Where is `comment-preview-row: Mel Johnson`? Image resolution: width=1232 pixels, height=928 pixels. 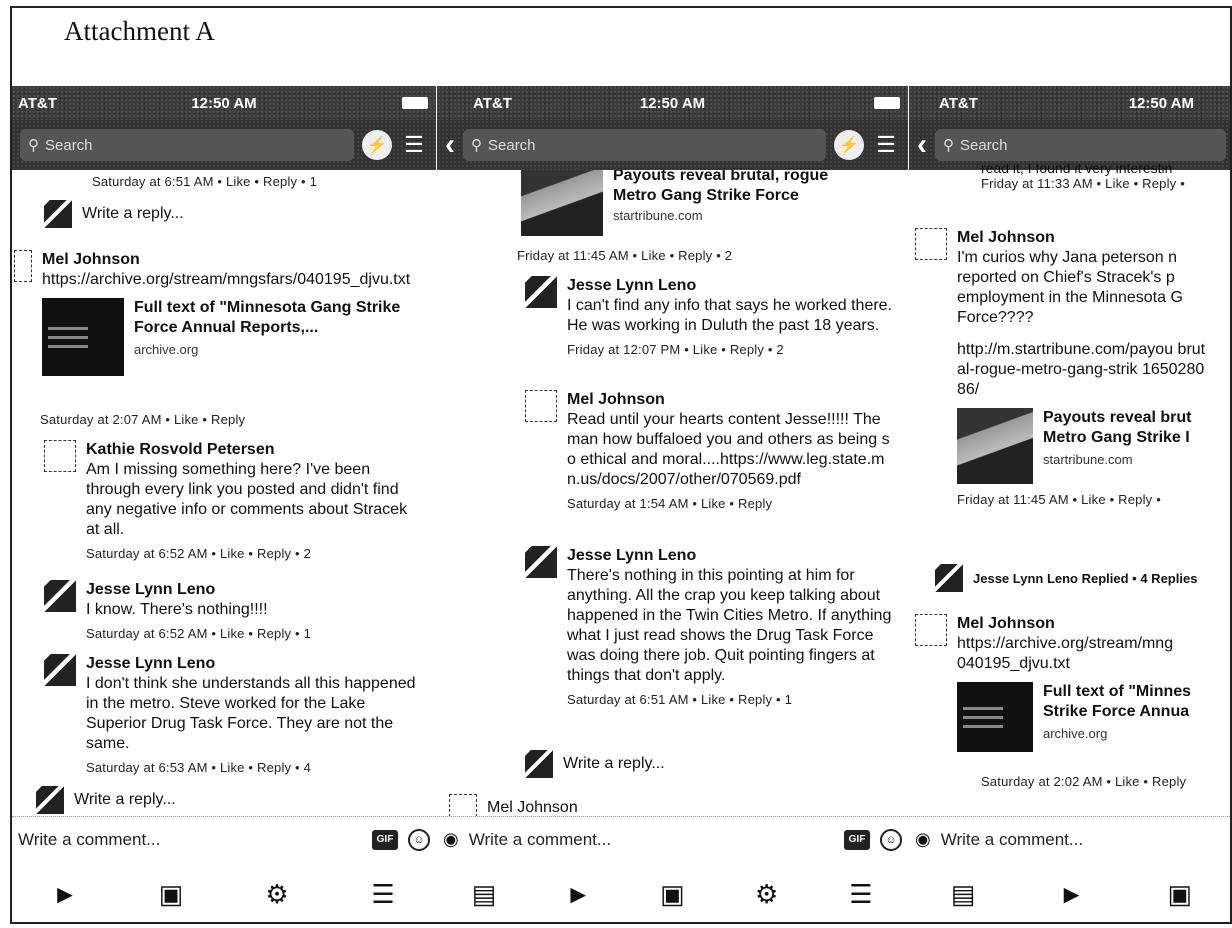
comment-preview-row: Mel Johnson is located at coordinates (513, 805).